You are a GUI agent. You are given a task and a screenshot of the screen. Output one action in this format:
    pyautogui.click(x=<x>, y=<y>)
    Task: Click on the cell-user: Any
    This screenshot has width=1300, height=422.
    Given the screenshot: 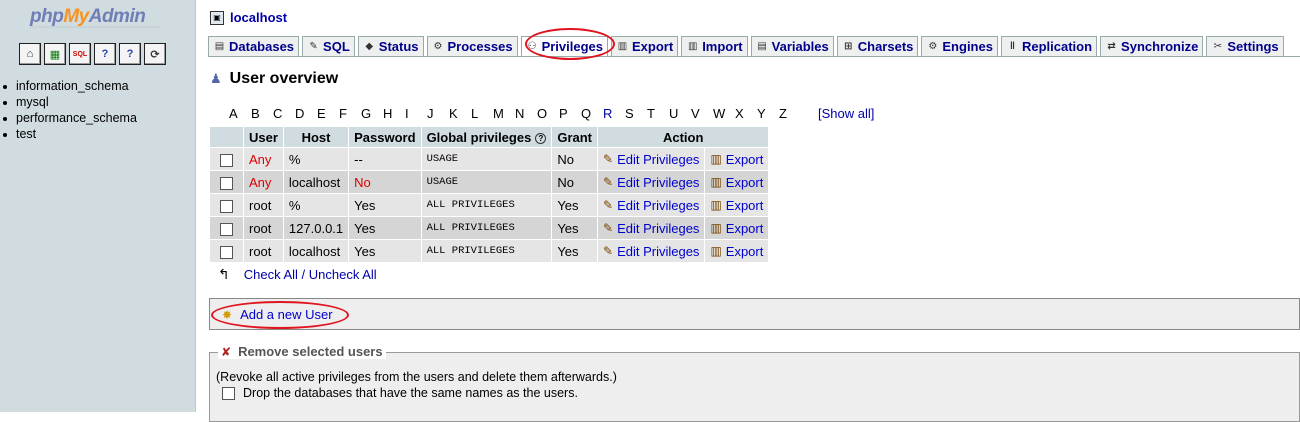 What is the action you would take?
    pyautogui.click(x=263, y=159)
    